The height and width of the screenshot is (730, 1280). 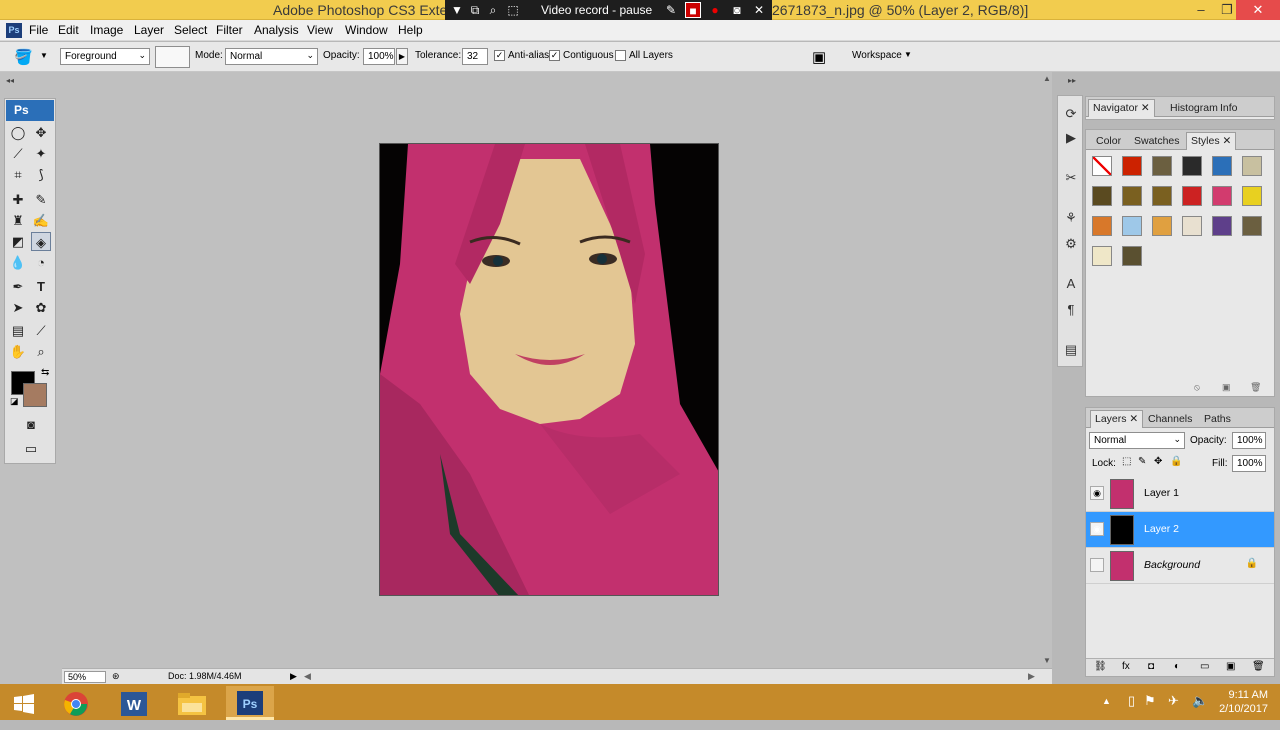 What do you see at coordinates (18, 132) in the screenshot?
I see `elliptical-marquee-tool-icon: ◯` at bounding box center [18, 132].